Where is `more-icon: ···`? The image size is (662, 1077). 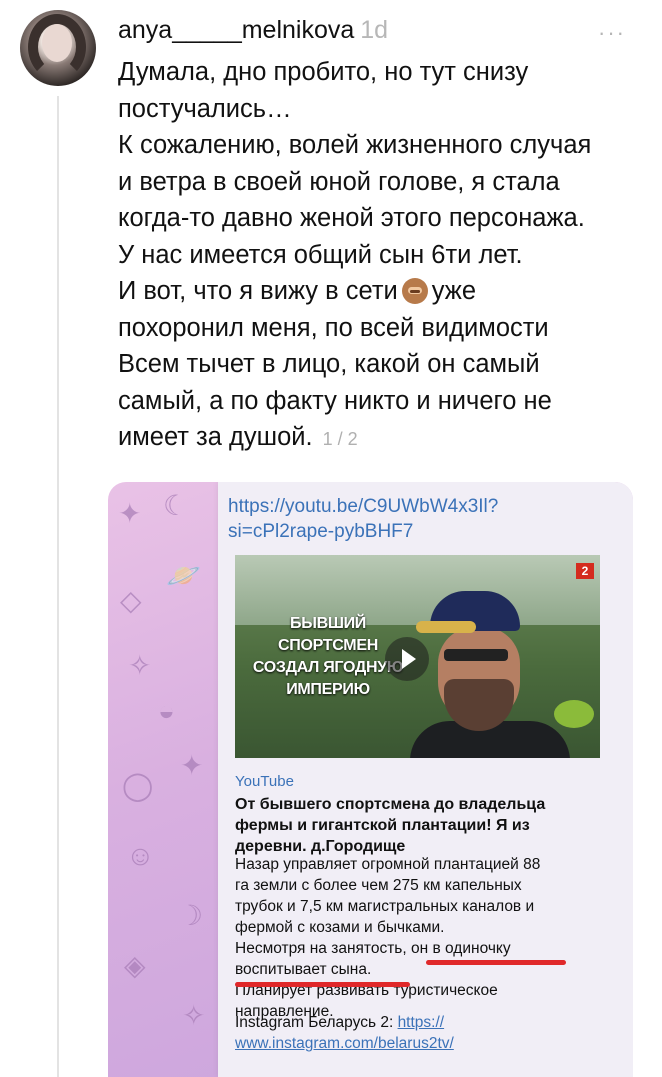
more-icon: ··· is located at coordinates (612, 33).